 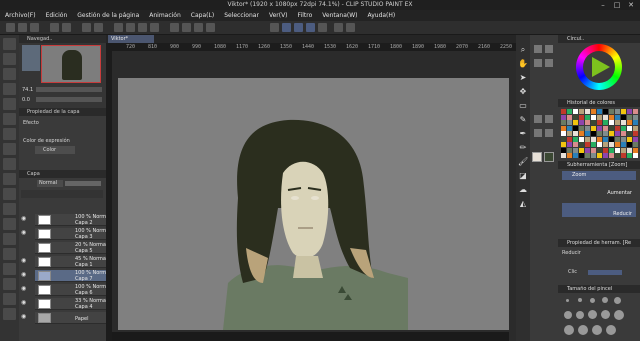 I want to click on open-file-icon, so click(x=22, y=27).